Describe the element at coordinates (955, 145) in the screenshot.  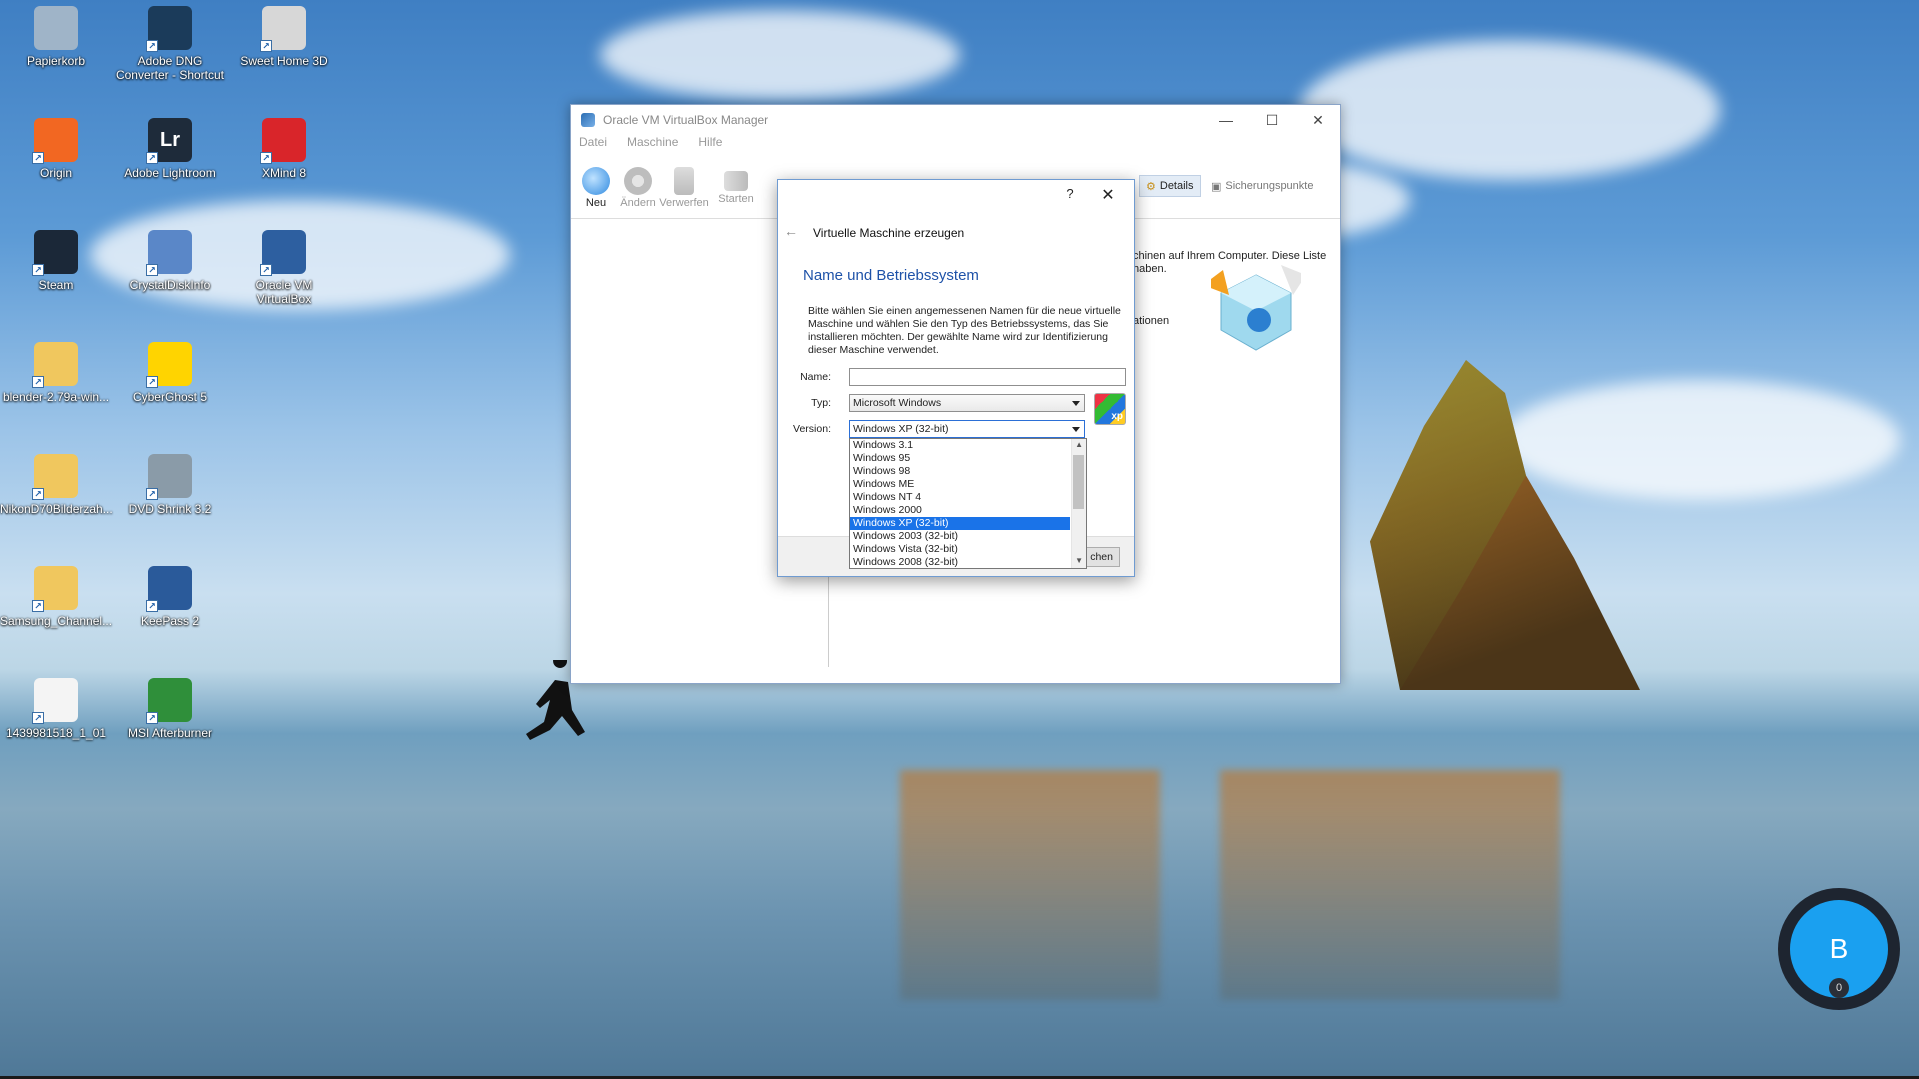
I see `menu-bar: Datei Maschine Hilfe` at that location.